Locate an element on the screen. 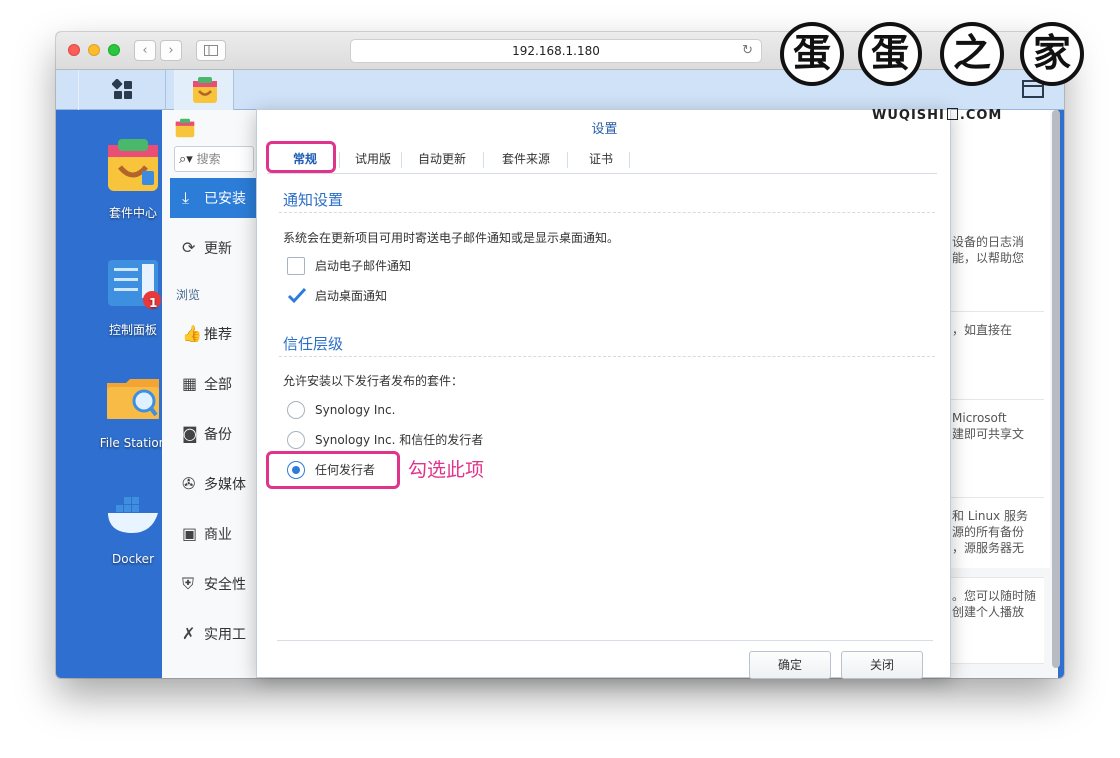 This screenshot has width=1120, height=758. sidebar-item-all: ▦ 全部 is located at coordinates (213, 384).